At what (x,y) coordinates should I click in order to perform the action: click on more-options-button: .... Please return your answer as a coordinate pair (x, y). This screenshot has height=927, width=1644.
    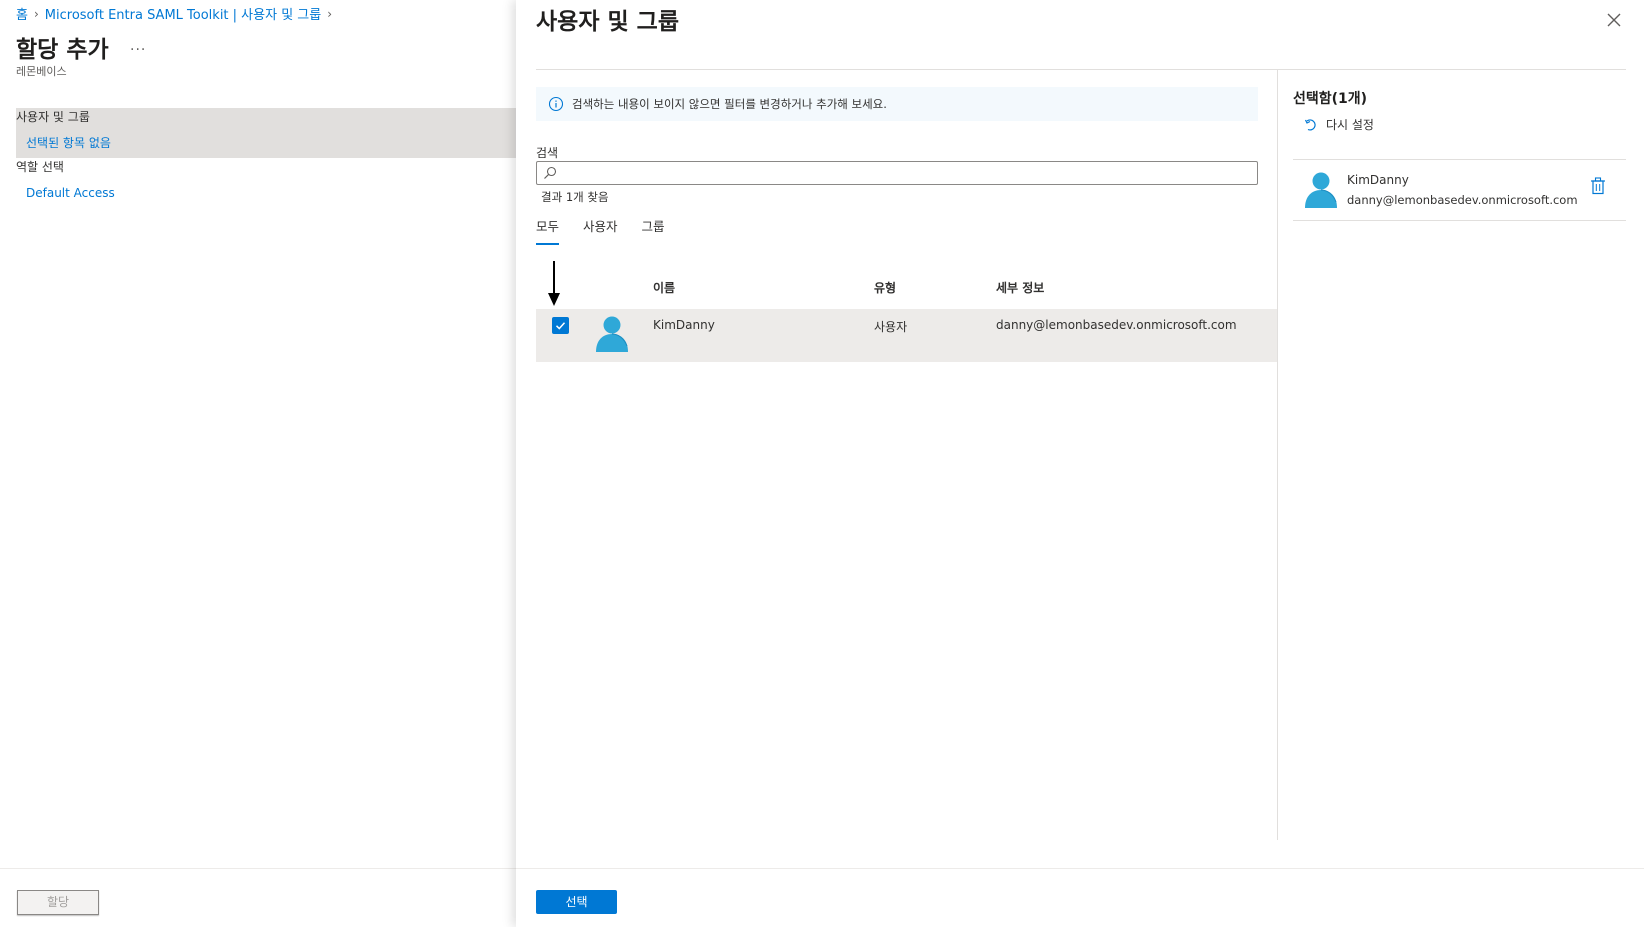
    Looking at the image, I should click on (138, 46).